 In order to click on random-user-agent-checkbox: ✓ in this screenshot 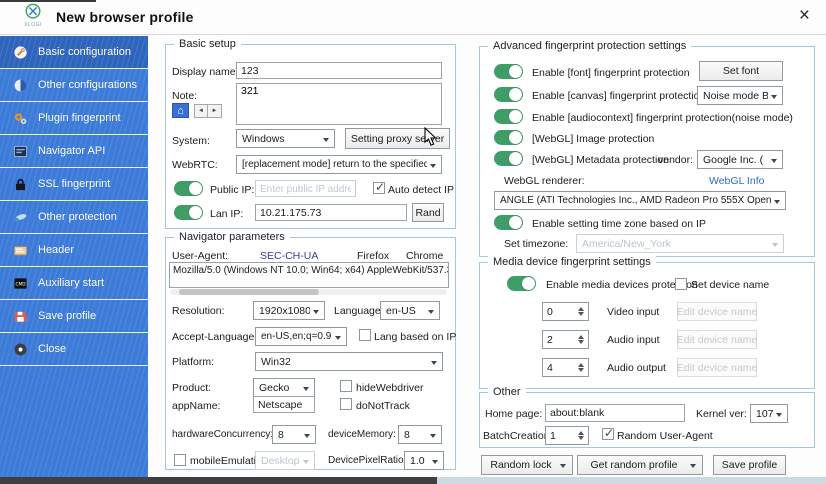, I will do `click(608, 433)`.